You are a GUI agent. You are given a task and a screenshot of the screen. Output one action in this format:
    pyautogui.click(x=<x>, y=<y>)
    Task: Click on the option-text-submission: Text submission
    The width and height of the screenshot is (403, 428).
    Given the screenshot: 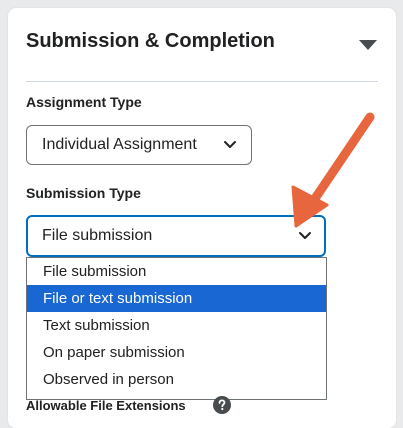 What is the action you would take?
    pyautogui.click(x=176, y=325)
    